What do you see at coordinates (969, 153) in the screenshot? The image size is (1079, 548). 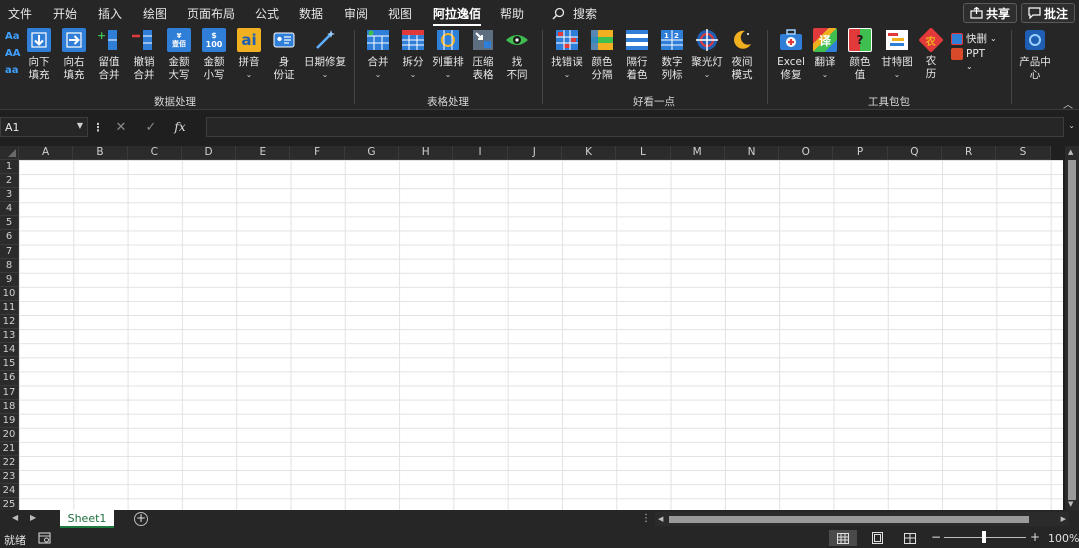 I see `column-header-r: R` at bounding box center [969, 153].